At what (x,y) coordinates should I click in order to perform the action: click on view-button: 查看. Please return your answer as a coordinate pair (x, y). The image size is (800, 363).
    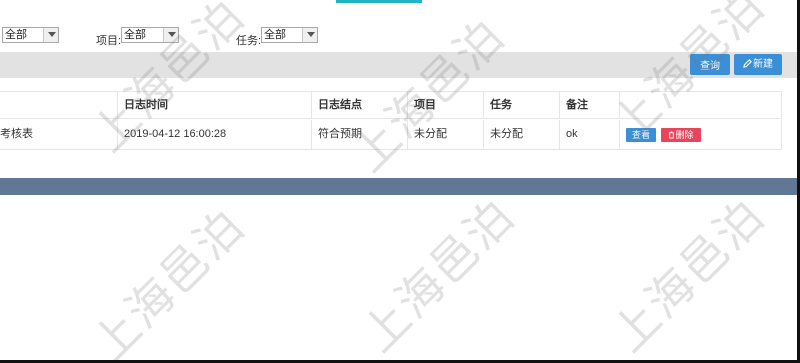
    Looking at the image, I should click on (641, 135).